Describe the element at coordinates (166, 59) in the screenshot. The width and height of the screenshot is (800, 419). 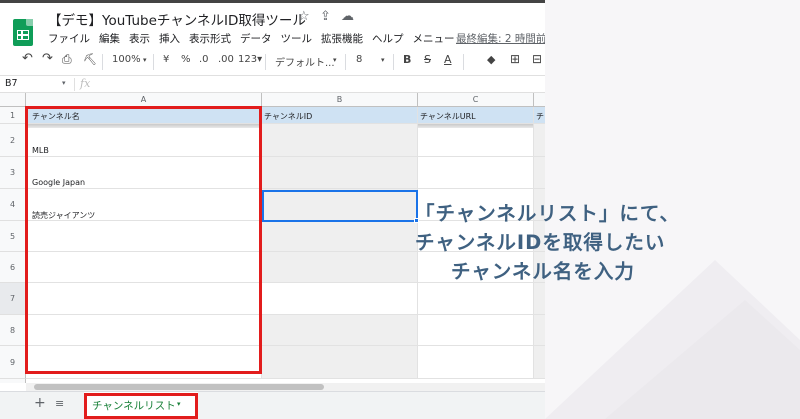
I see `currency-format-button: ¥` at that location.